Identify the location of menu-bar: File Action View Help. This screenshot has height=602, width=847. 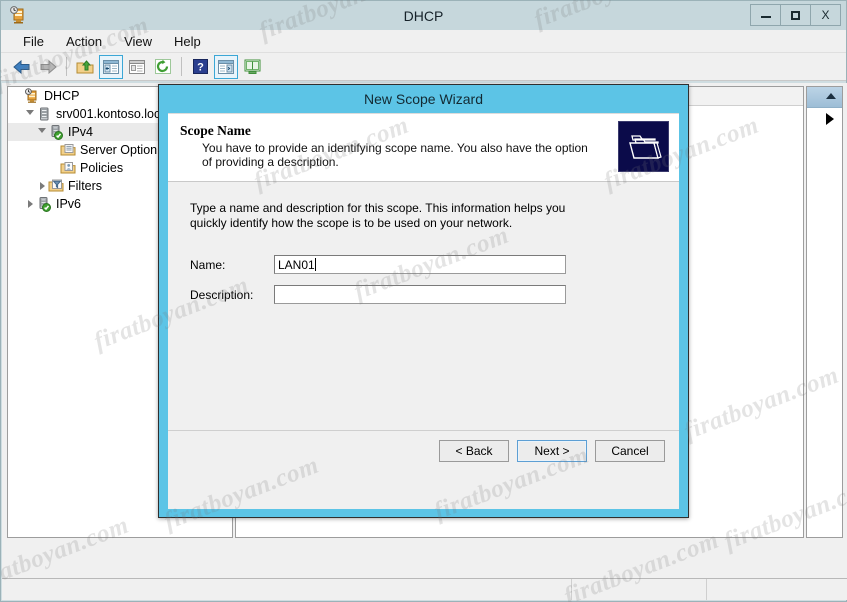
(423, 41).